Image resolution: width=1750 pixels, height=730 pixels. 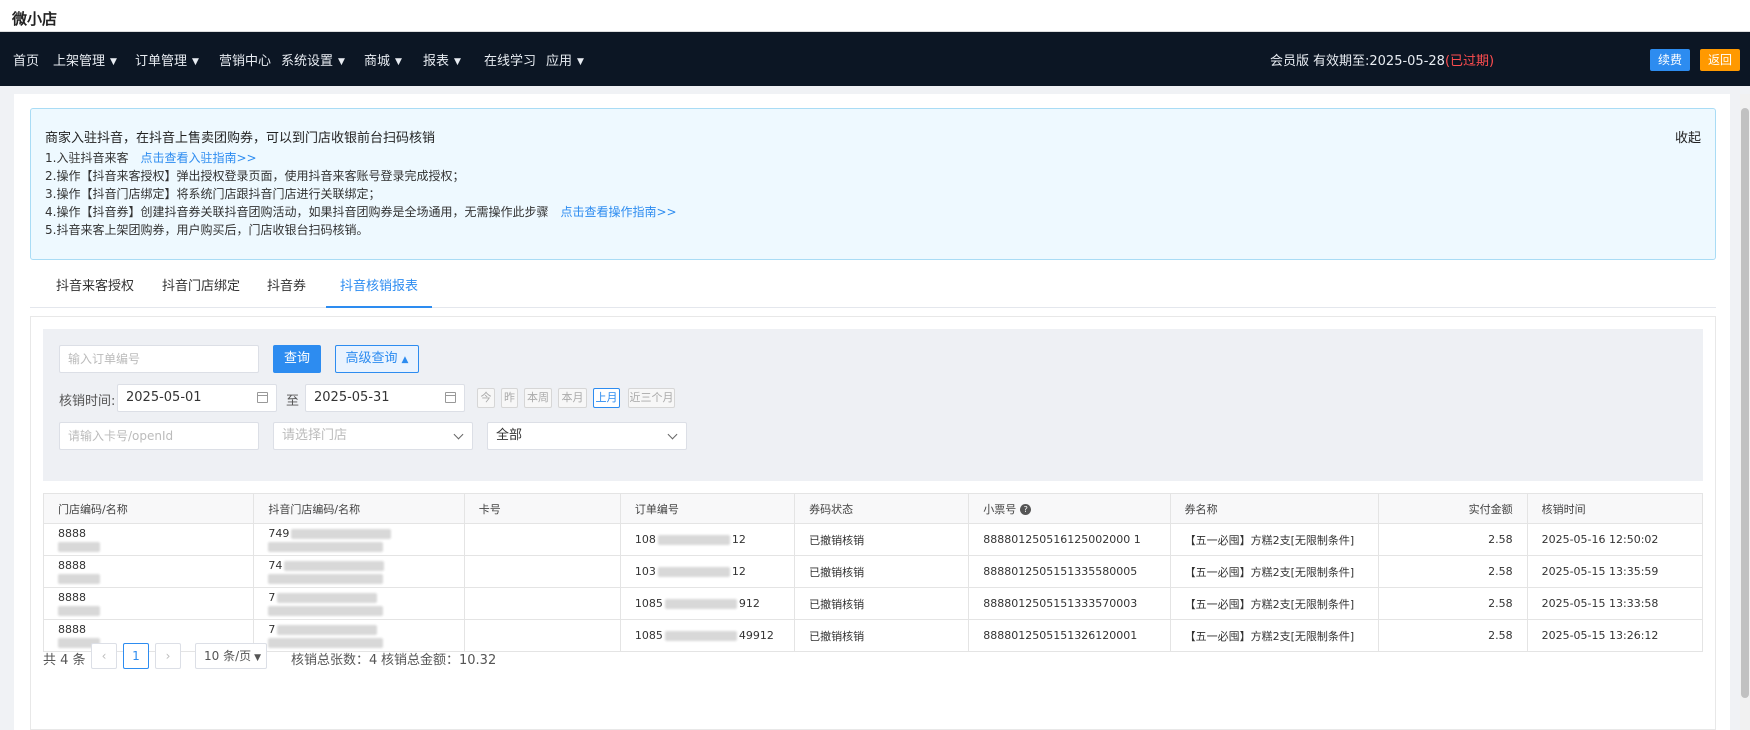 I want to click on column-header: 抖音门店编码/名称, so click(x=359, y=508).